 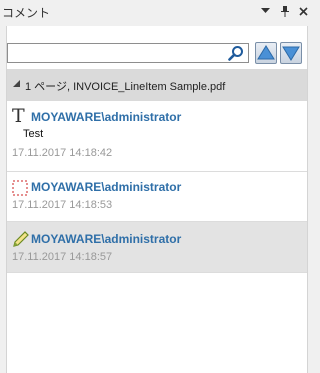 I want to click on pin-icon, so click(x=285, y=11).